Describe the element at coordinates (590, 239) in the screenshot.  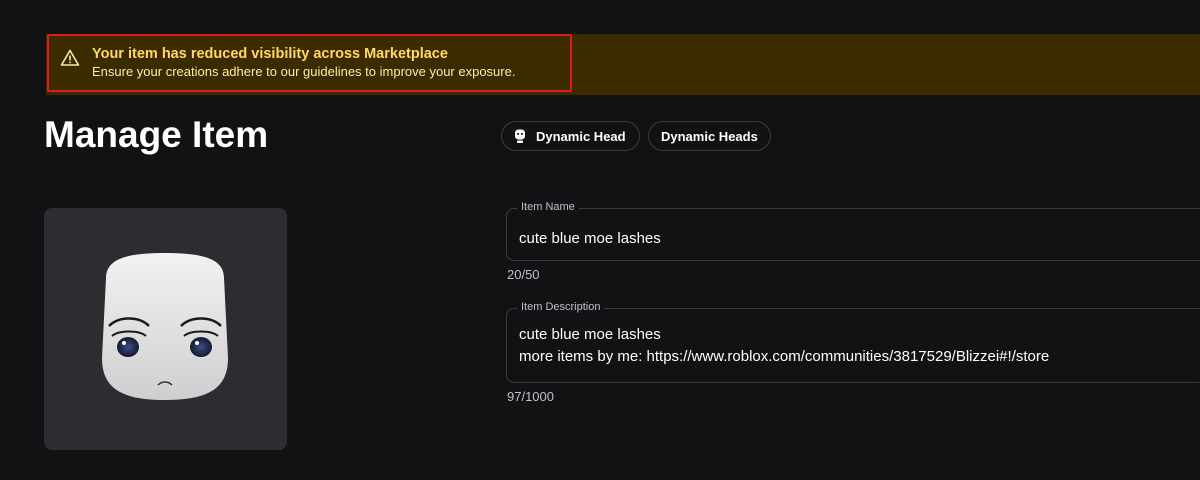
I see `item-name-value: cute blue moe lashes` at that location.